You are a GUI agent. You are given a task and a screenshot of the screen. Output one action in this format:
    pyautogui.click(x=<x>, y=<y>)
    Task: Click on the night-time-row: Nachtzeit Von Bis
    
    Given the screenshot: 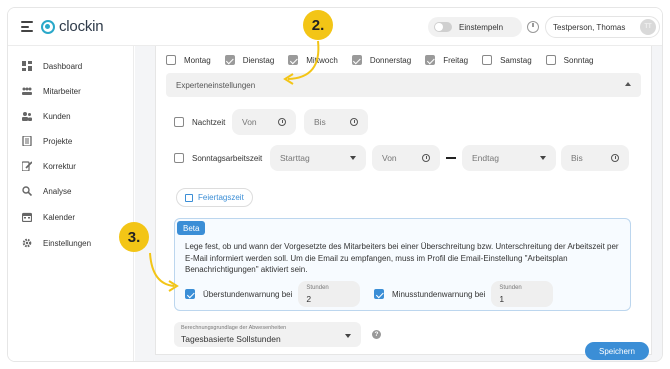 What is the action you would take?
    pyautogui.click(x=271, y=122)
    